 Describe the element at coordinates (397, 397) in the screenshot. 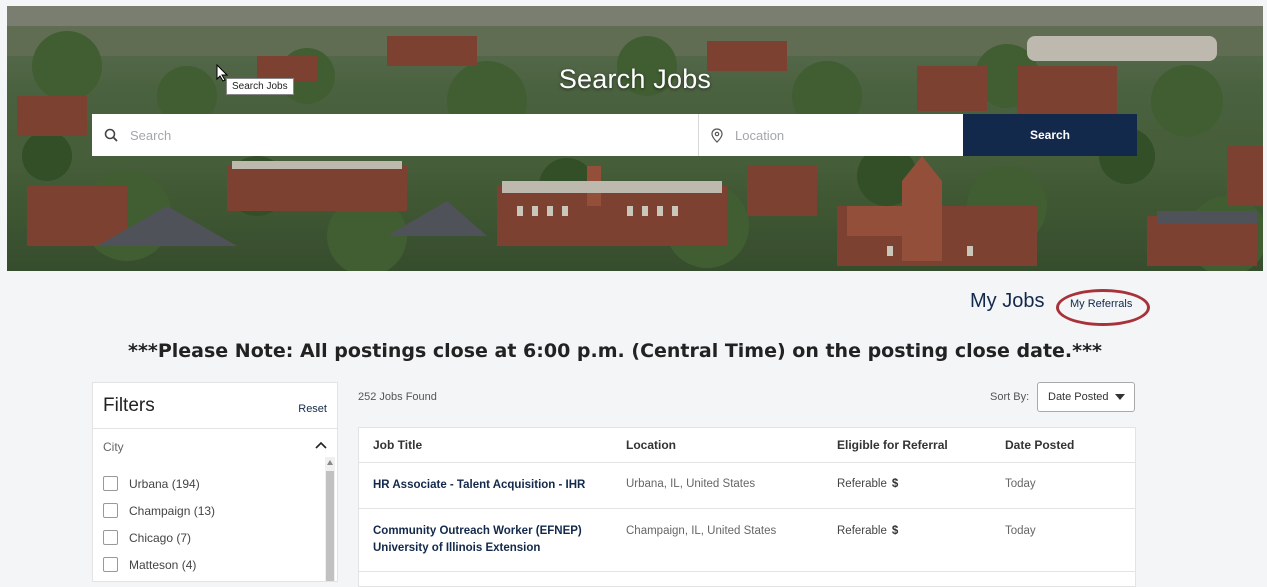

I see `jobs-found-count: 252 Jobs Found` at that location.